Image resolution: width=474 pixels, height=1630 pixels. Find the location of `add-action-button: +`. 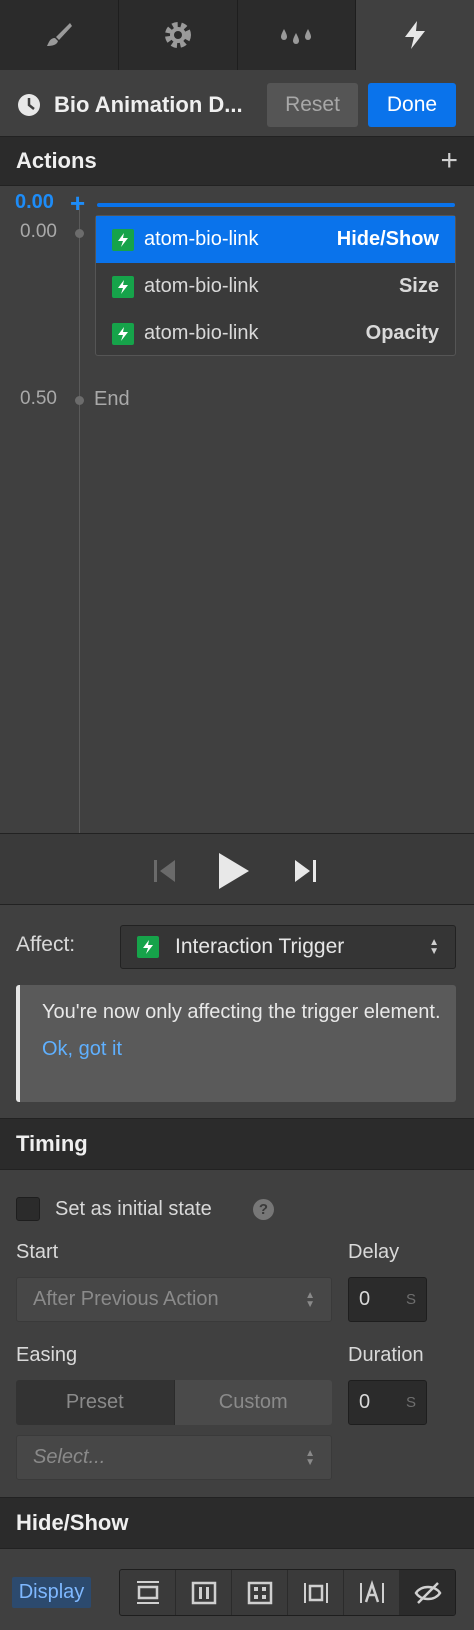

add-action-button: + is located at coordinates (449, 161).